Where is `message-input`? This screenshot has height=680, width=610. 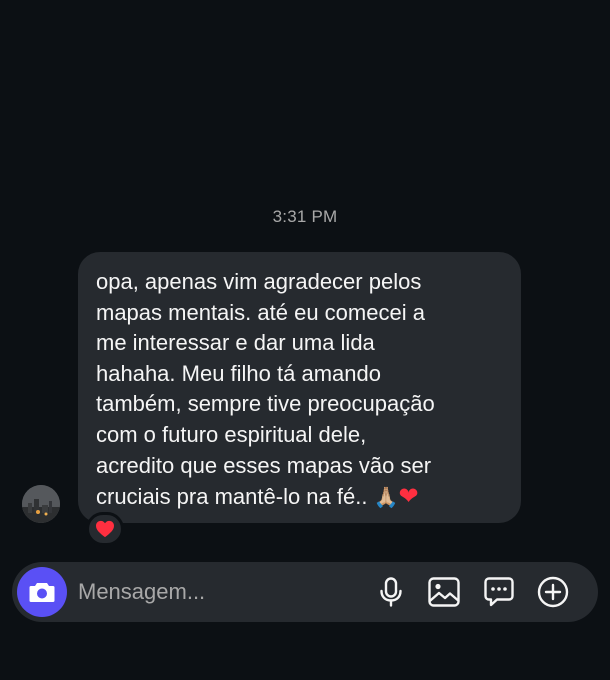 message-input is located at coordinates (223, 592).